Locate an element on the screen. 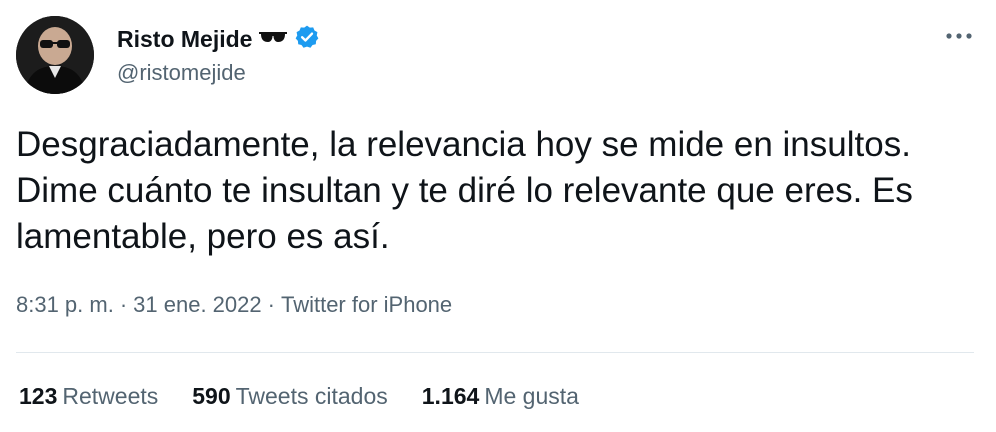  likes-count: 1.164 is located at coordinates (450, 396).